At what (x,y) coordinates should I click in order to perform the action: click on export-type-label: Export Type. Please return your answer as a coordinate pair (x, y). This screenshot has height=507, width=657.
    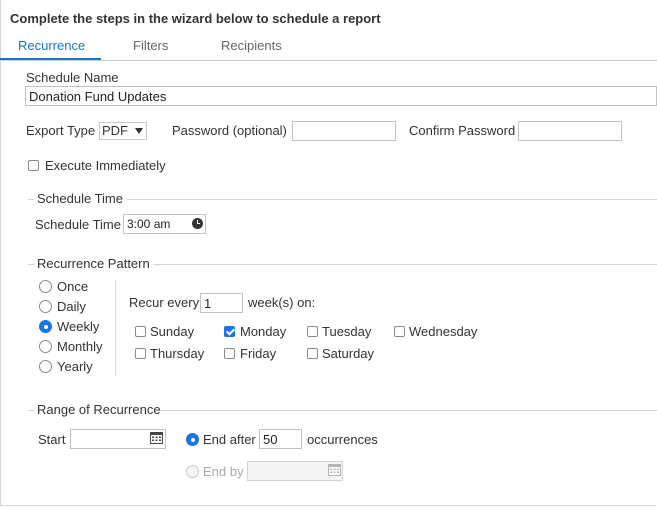
    Looking at the image, I should click on (61, 130).